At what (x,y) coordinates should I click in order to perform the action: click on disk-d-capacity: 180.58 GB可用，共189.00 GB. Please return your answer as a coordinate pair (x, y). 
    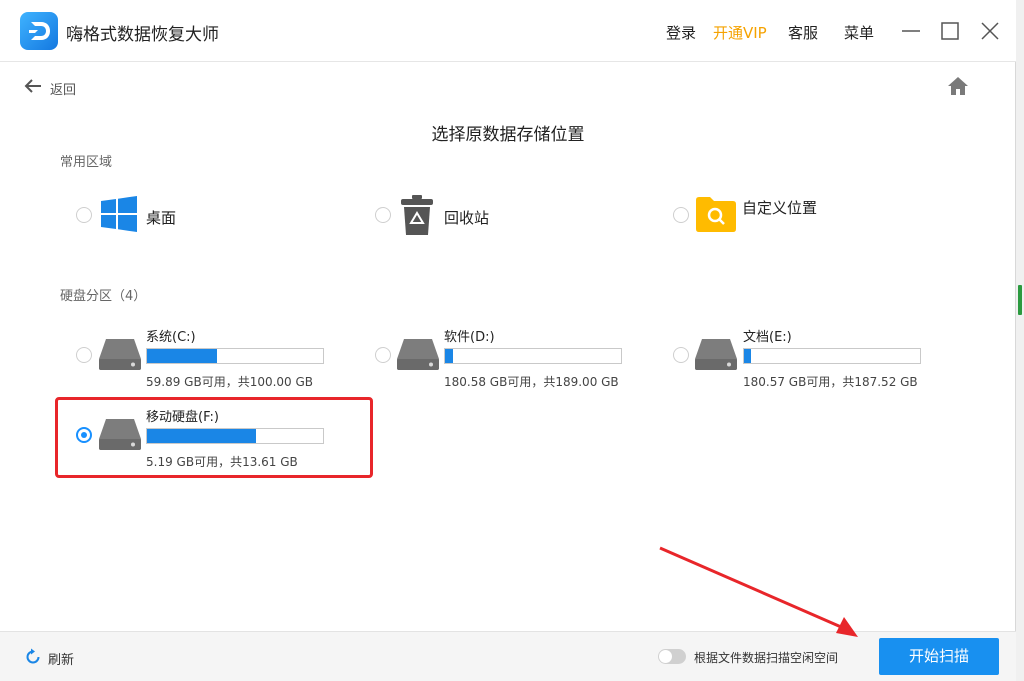
    Looking at the image, I should click on (531, 382).